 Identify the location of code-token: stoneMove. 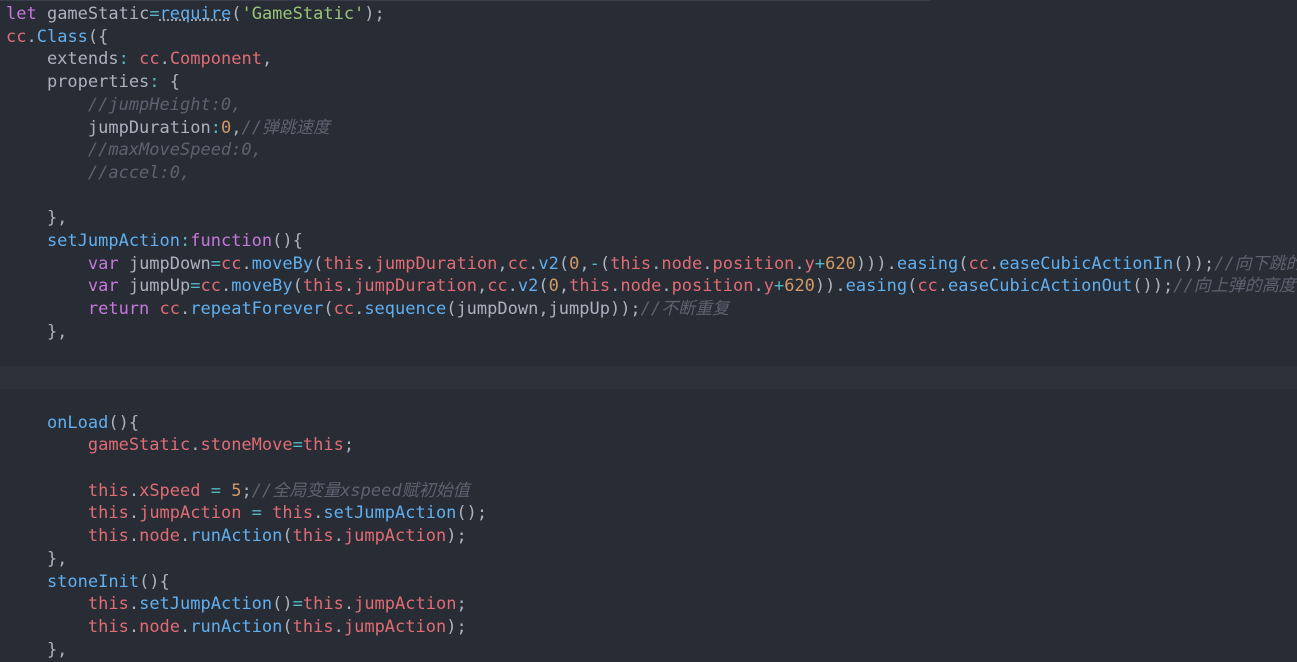
(246, 445).